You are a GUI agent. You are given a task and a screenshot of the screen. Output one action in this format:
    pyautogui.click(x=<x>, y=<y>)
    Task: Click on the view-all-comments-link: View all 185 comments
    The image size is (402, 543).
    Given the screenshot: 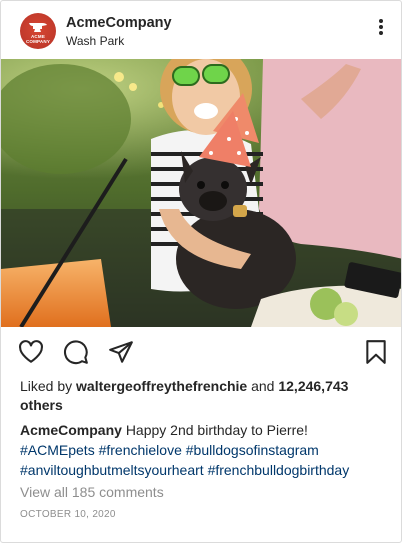 What is the action you would take?
    pyautogui.click(x=92, y=492)
    